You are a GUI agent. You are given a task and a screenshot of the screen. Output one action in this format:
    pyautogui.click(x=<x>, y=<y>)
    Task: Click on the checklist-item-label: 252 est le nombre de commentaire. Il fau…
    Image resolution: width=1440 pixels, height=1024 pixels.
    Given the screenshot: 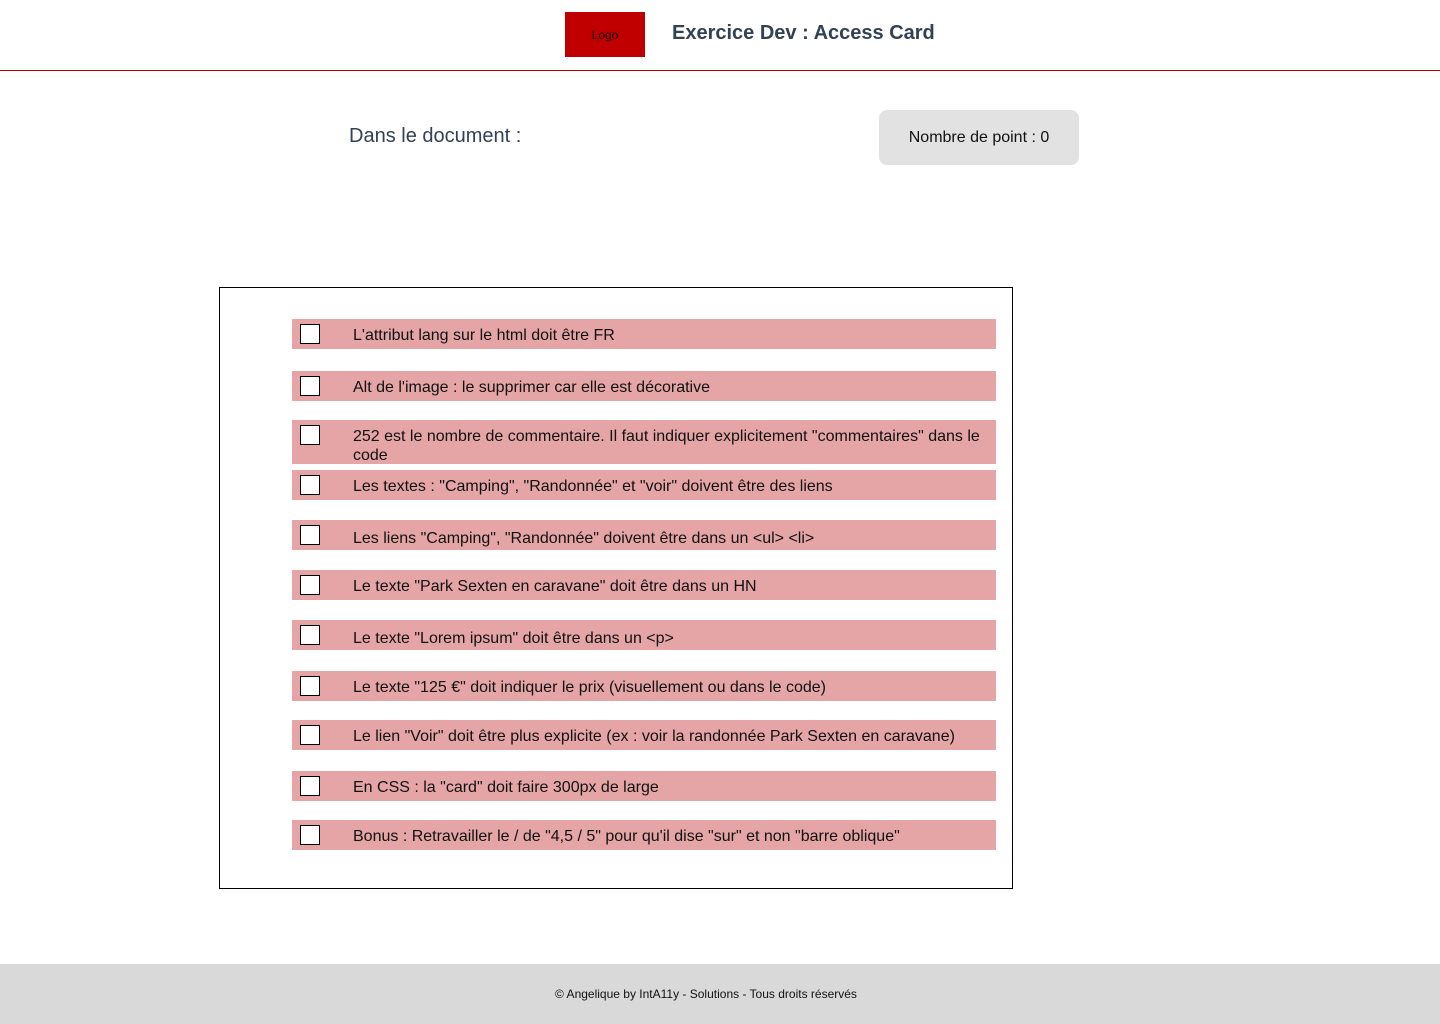 What is the action you would take?
    pyautogui.click(x=666, y=446)
    